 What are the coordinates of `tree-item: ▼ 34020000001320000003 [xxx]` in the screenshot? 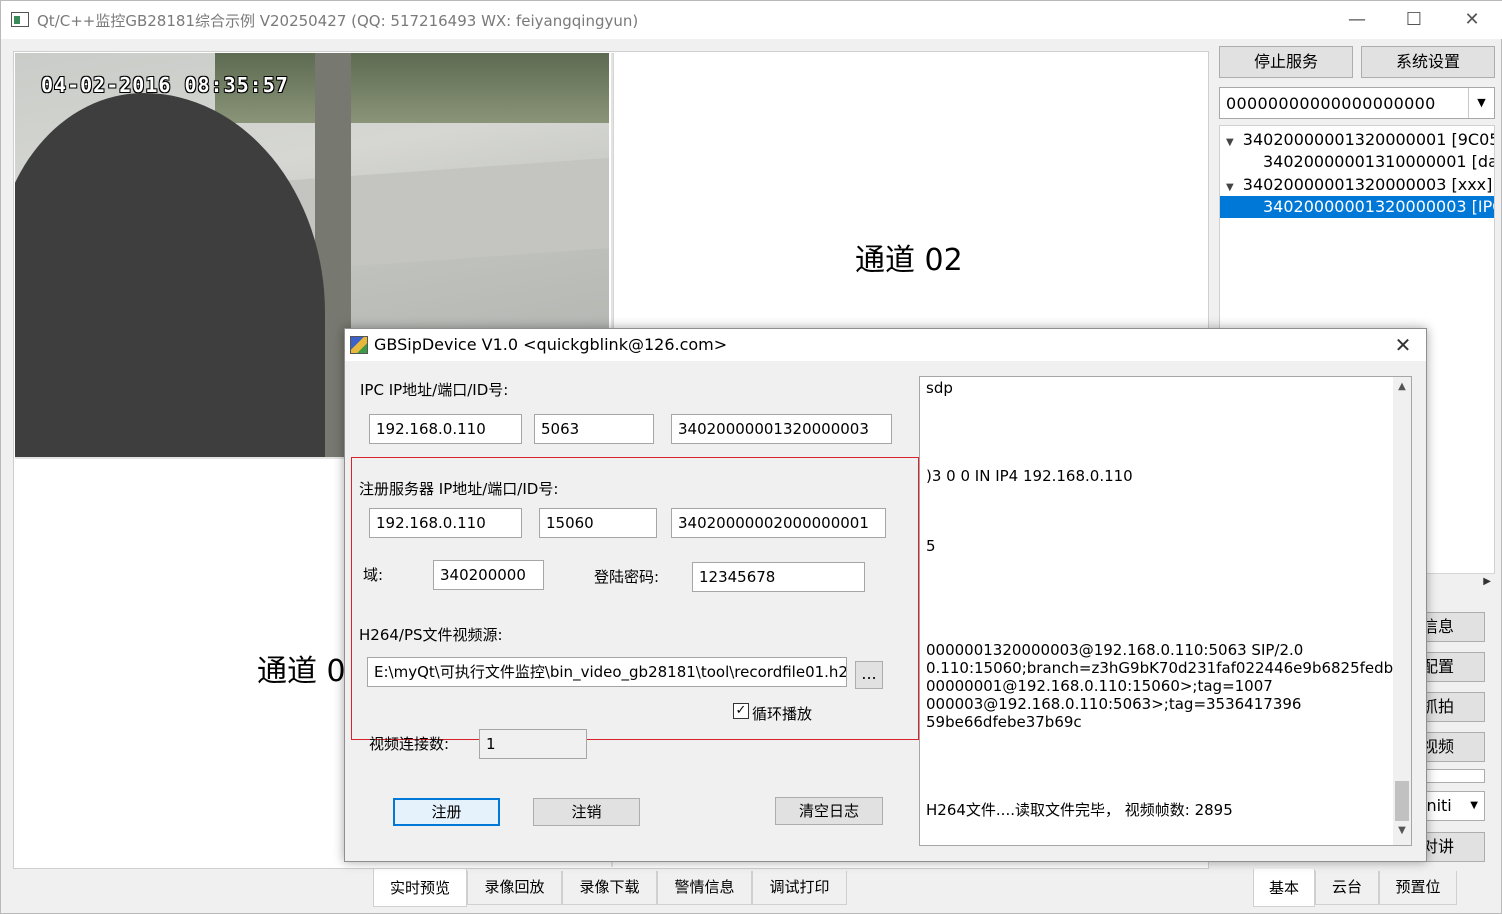 It's located at (1357, 185).